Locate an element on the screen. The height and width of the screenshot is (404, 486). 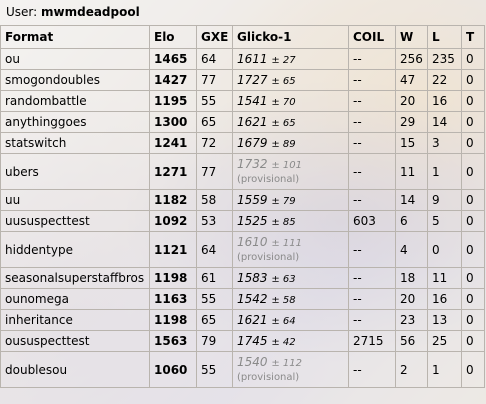
elo-cell: 1271 is located at coordinates (173, 171).